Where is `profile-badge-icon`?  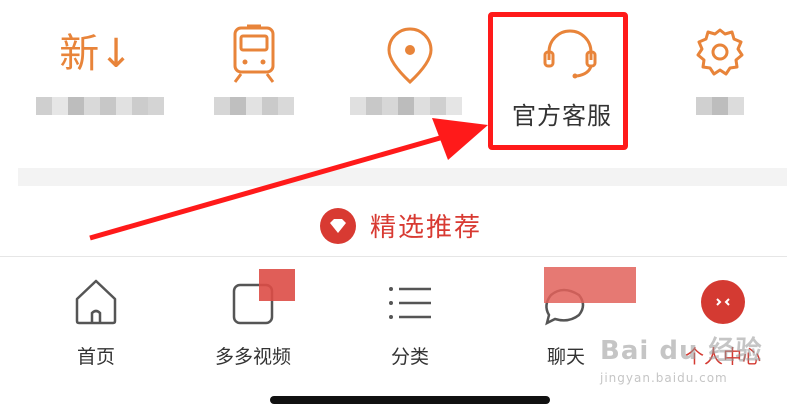 profile-badge-icon is located at coordinates (723, 302).